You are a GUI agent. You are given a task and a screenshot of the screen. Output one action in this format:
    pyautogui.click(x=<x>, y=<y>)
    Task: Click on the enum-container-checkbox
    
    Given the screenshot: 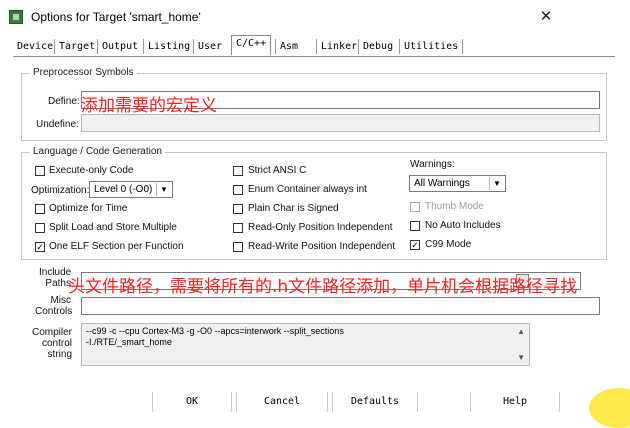 What is the action you would take?
    pyautogui.click(x=238, y=190)
    